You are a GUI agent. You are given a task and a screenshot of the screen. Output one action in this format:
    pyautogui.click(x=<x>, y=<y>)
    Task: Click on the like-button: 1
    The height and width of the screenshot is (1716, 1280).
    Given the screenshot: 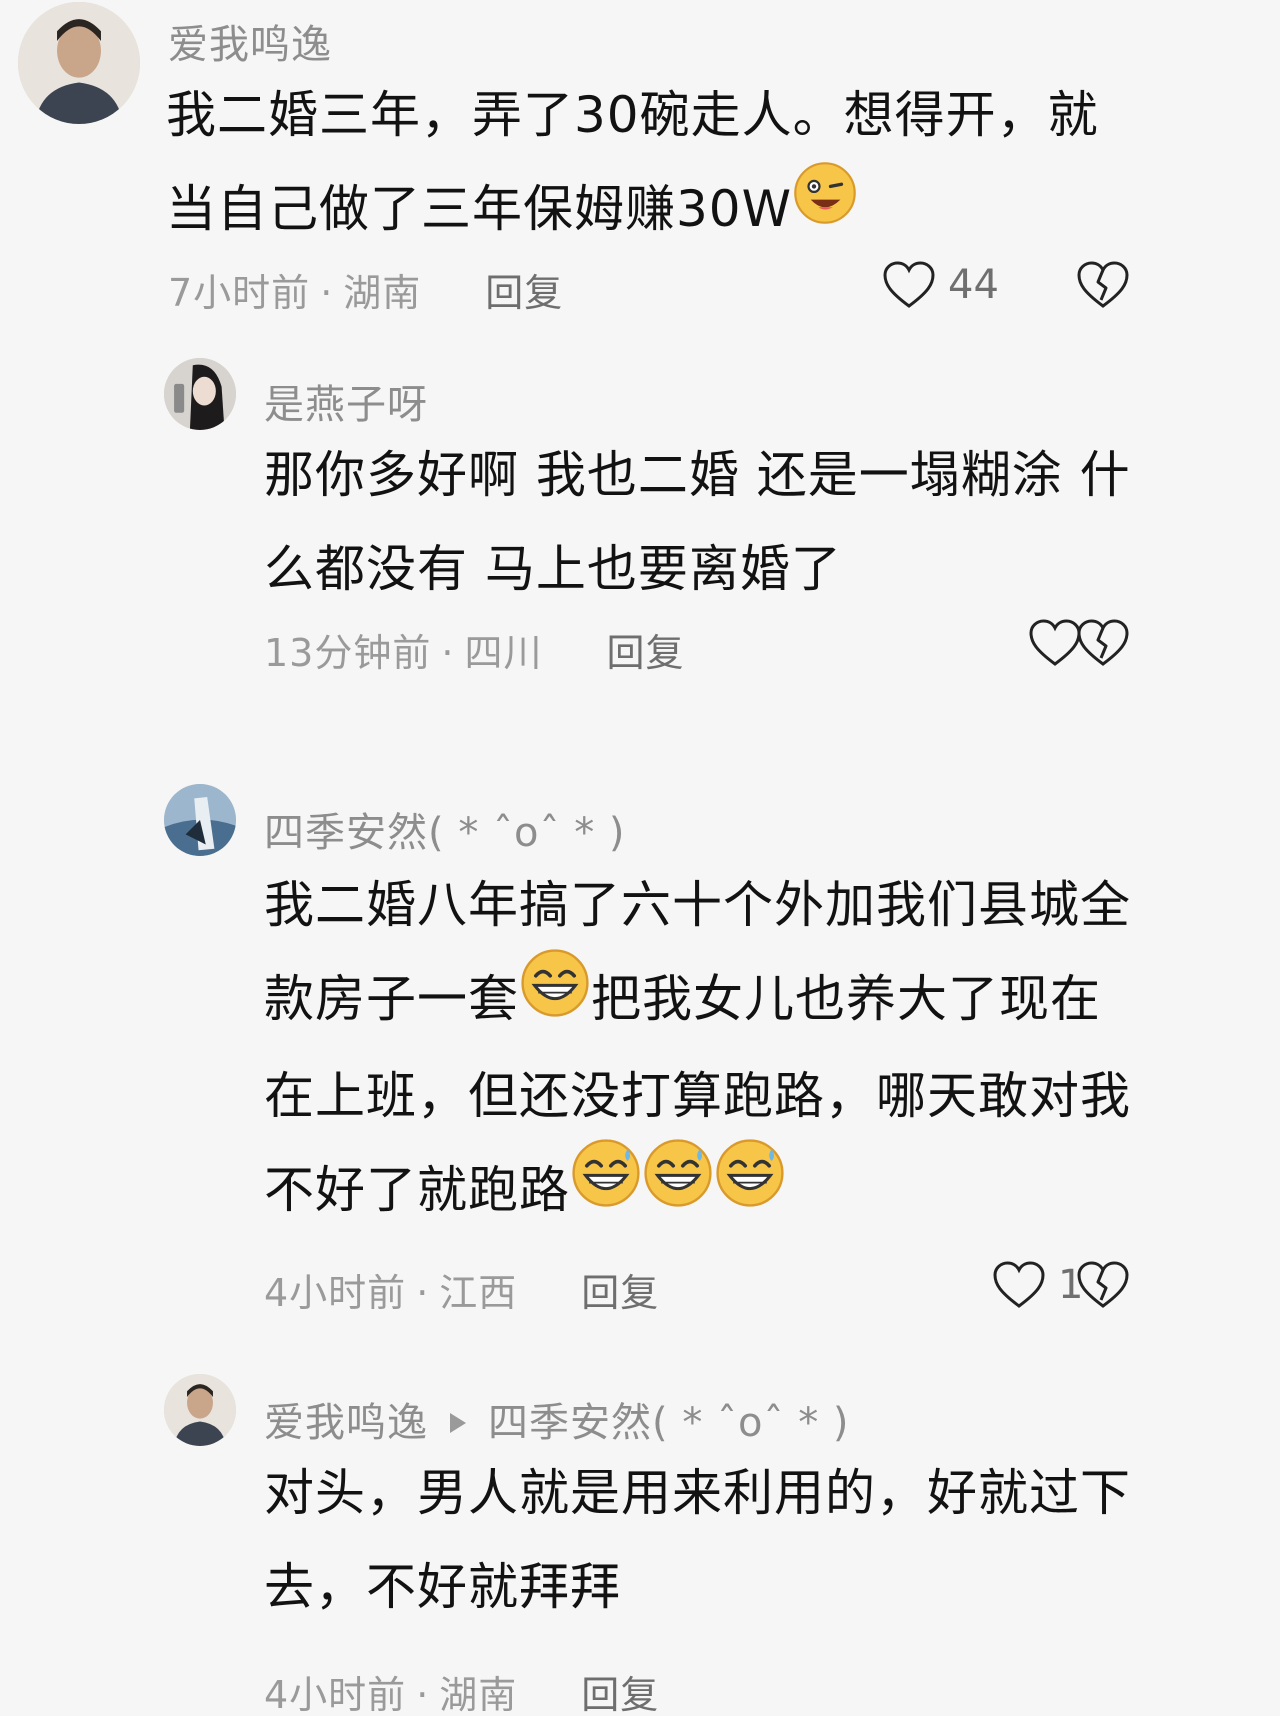 What is the action you would take?
    pyautogui.click(x=1037, y=1285)
    